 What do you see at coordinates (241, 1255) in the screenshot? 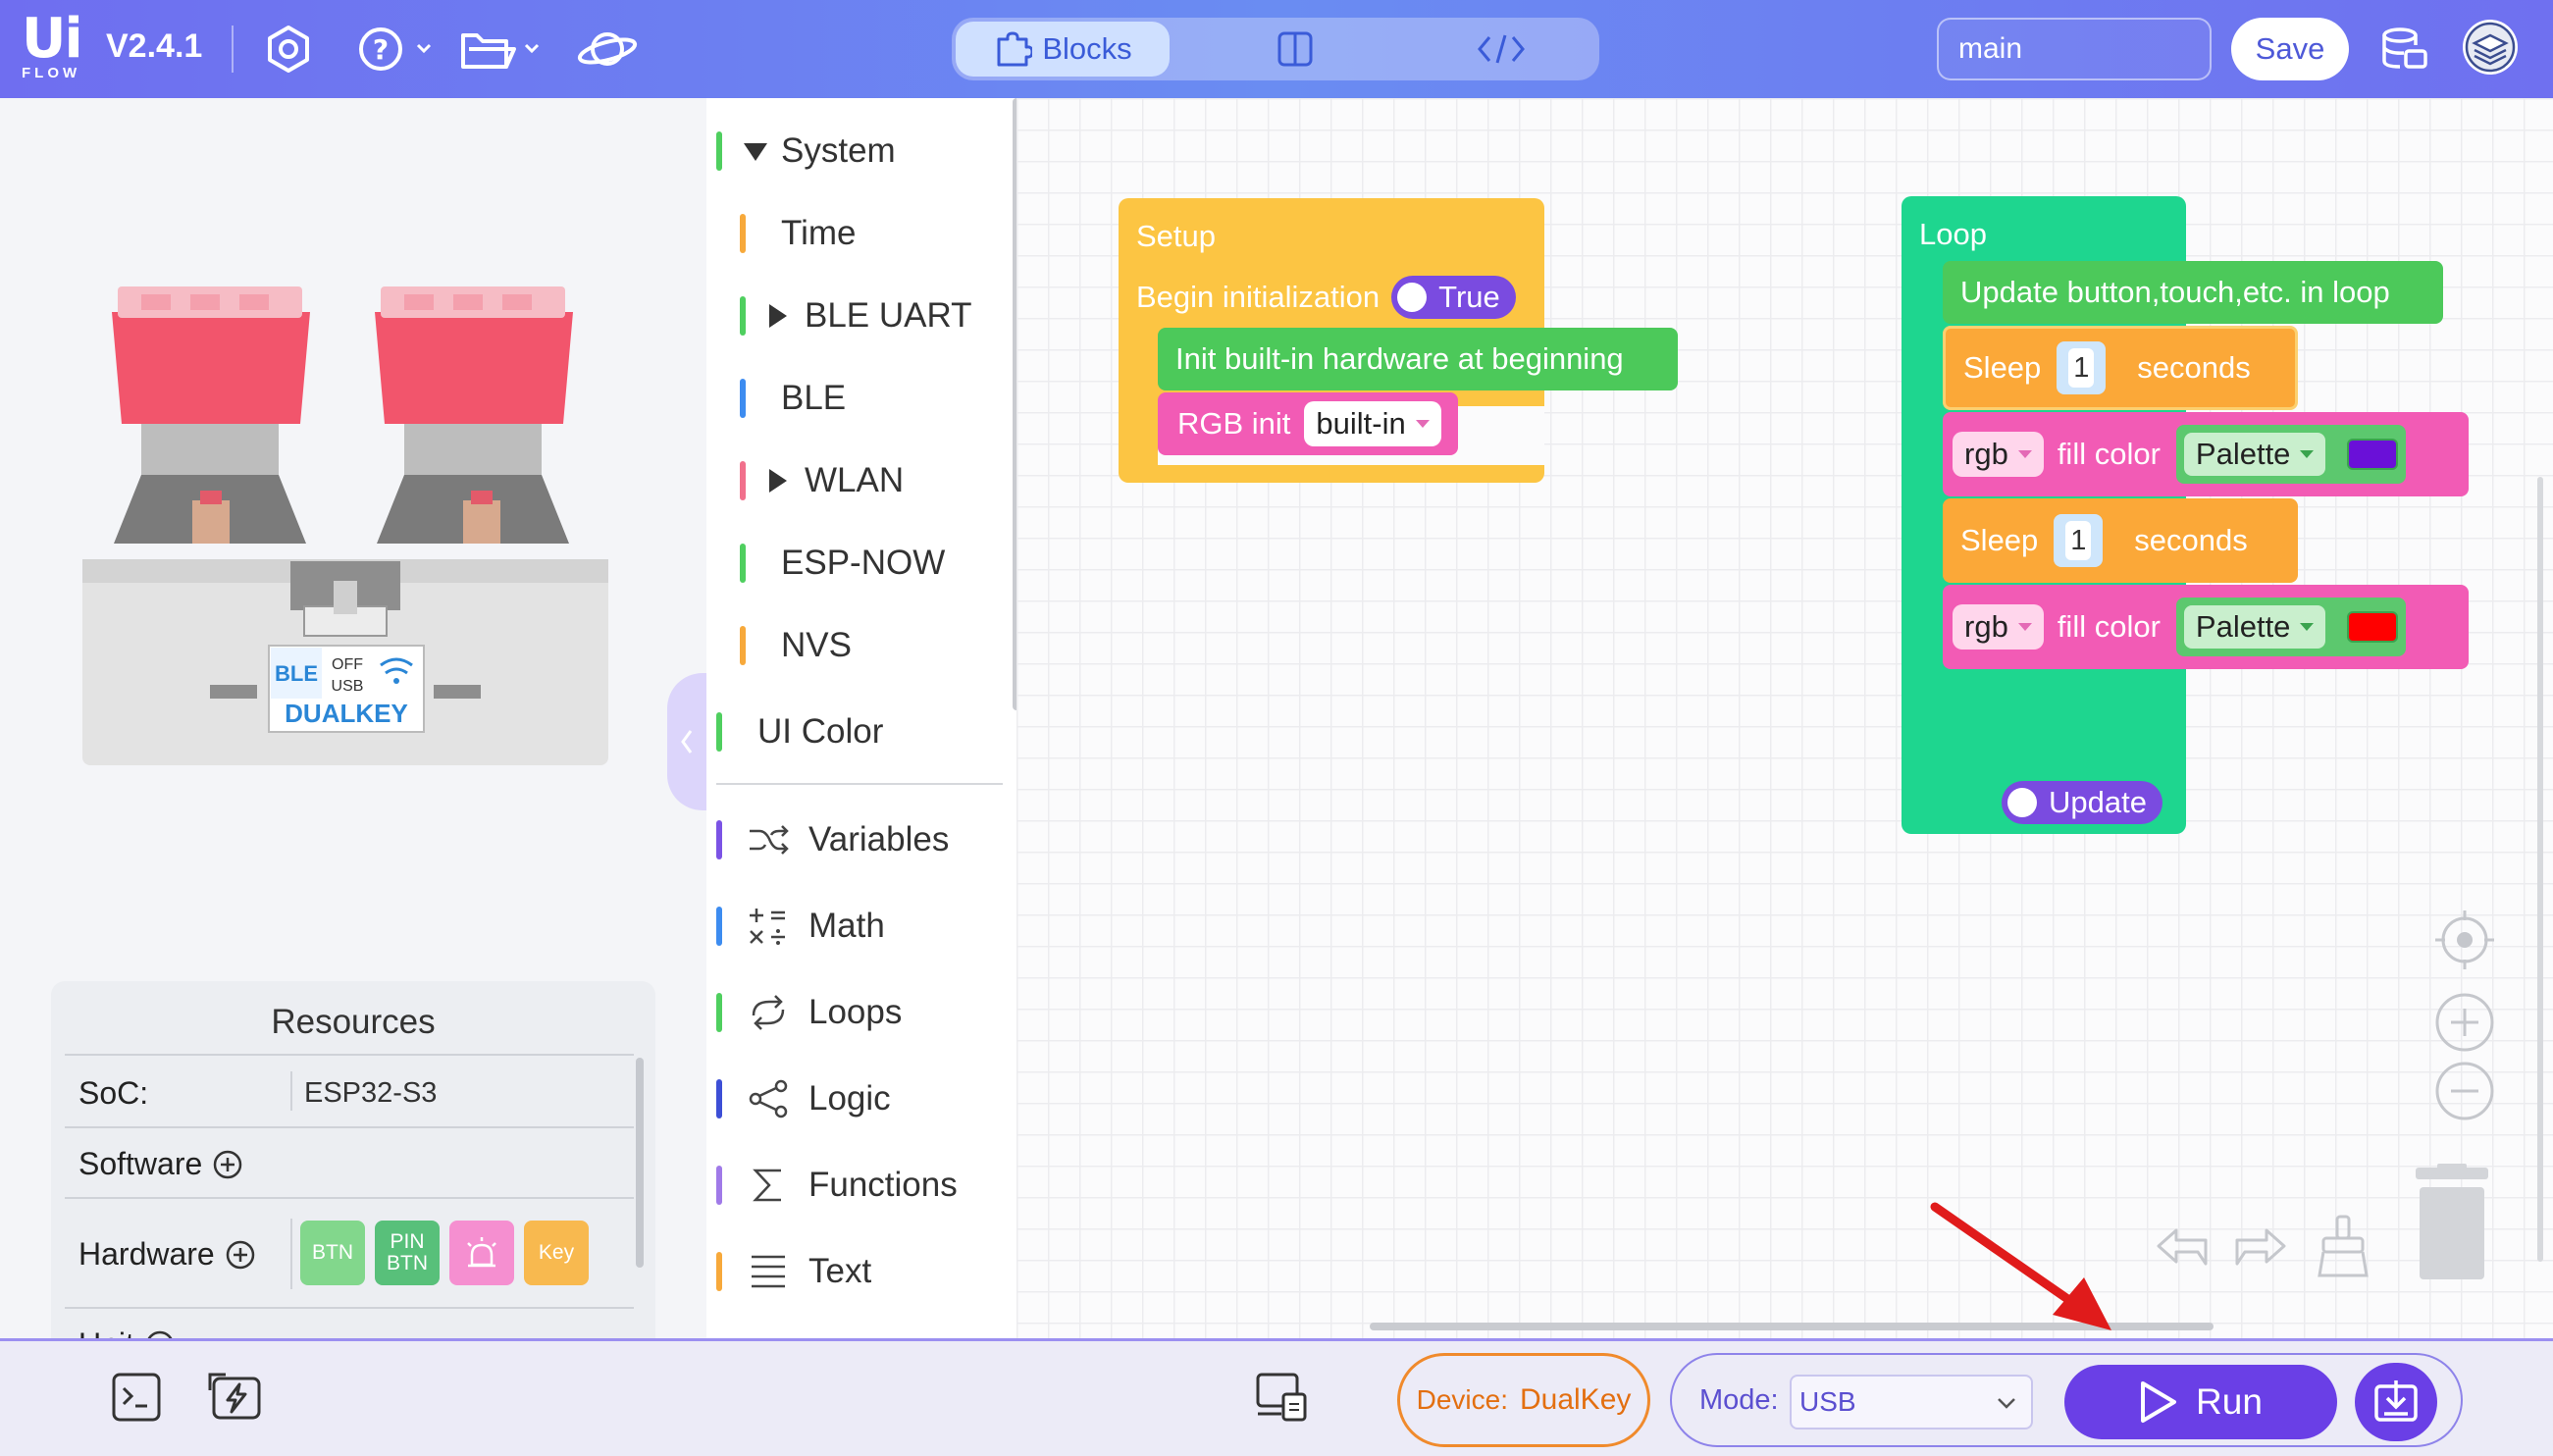
I see `add-hardware-icon` at bounding box center [241, 1255].